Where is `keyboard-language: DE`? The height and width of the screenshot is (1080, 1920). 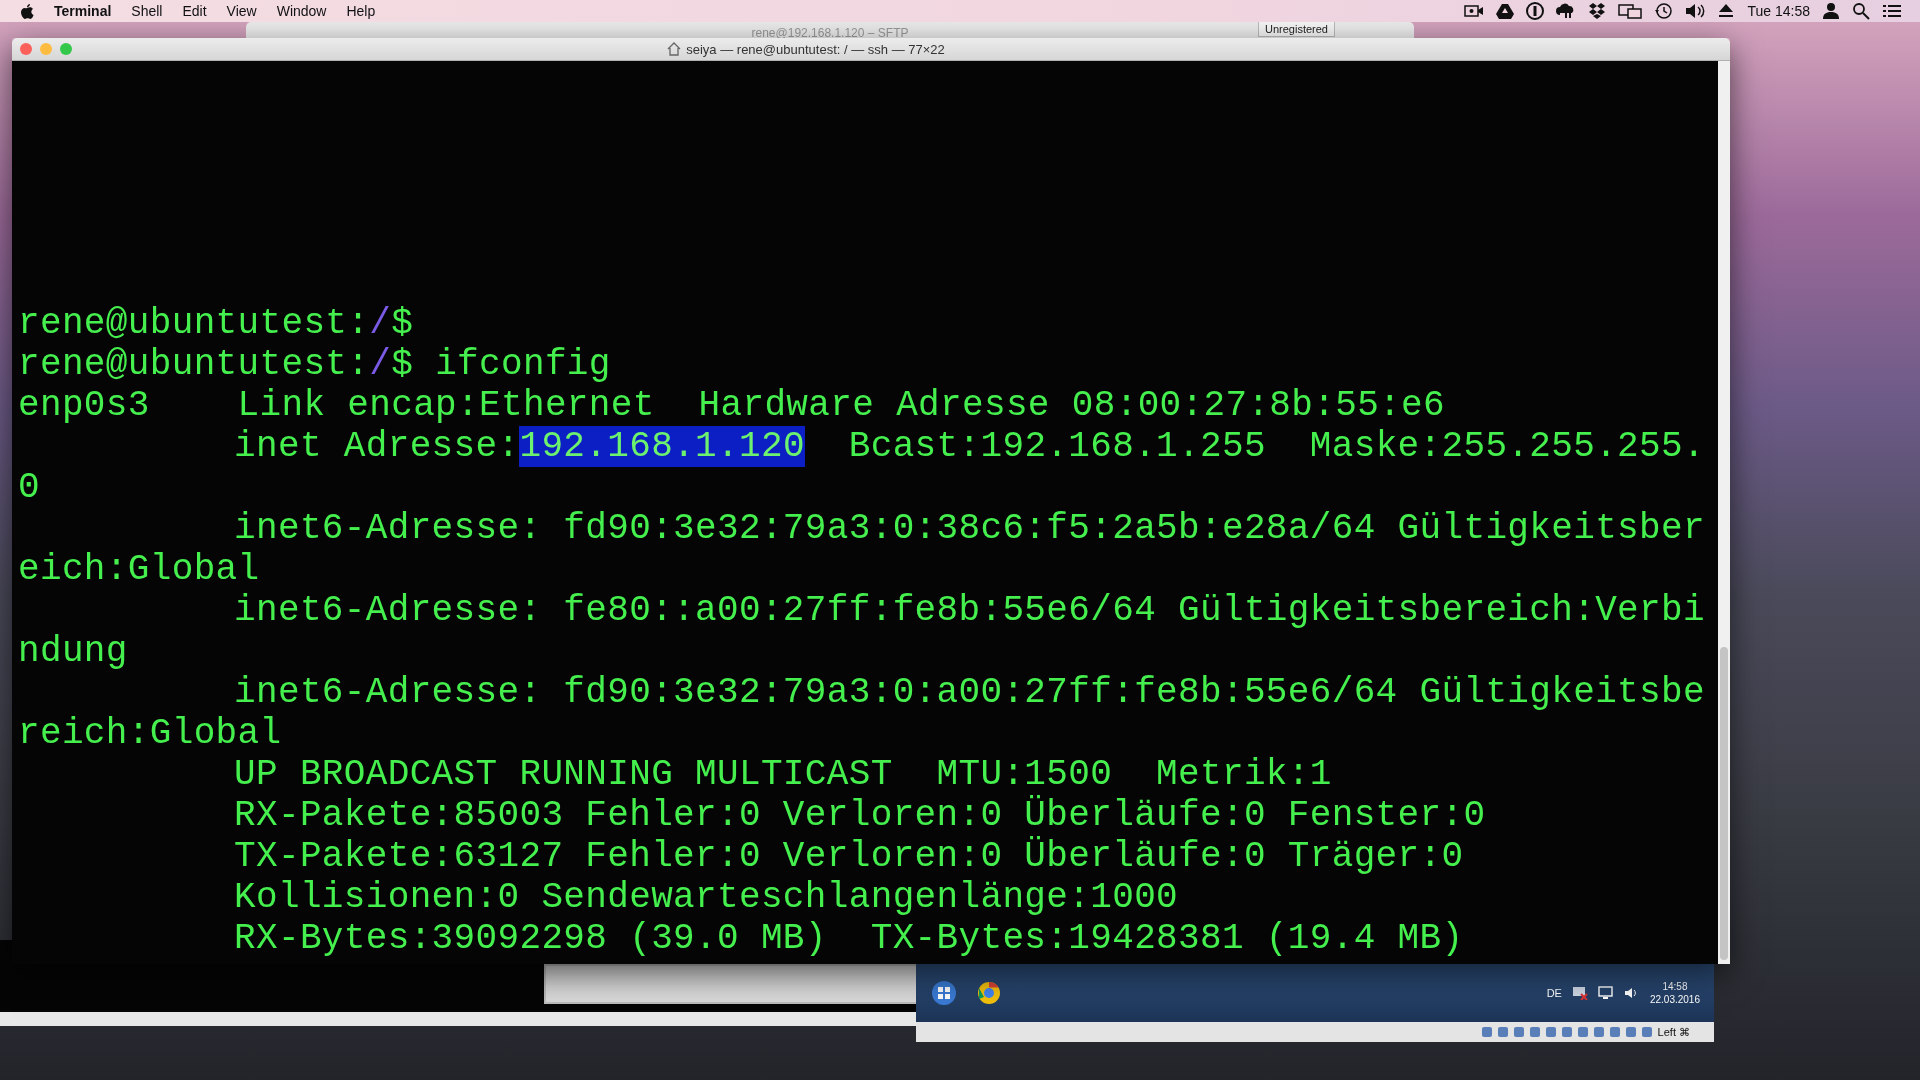
keyboard-language: DE is located at coordinates (1554, 993).